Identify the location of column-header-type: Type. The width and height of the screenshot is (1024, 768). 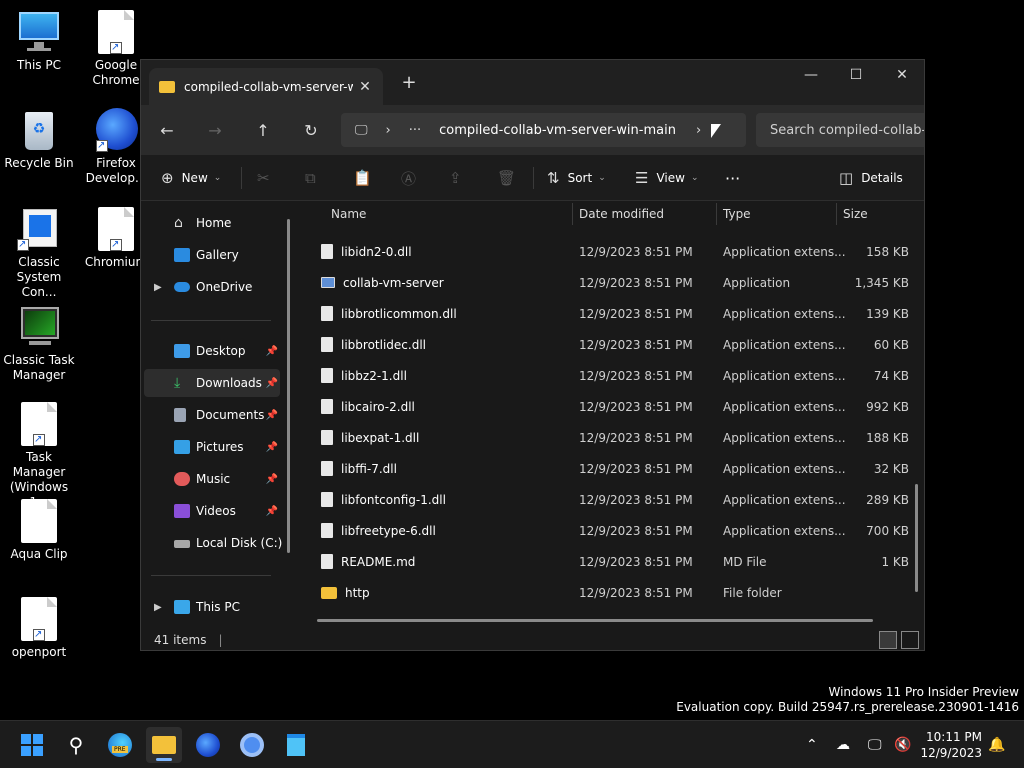
(737, 214).